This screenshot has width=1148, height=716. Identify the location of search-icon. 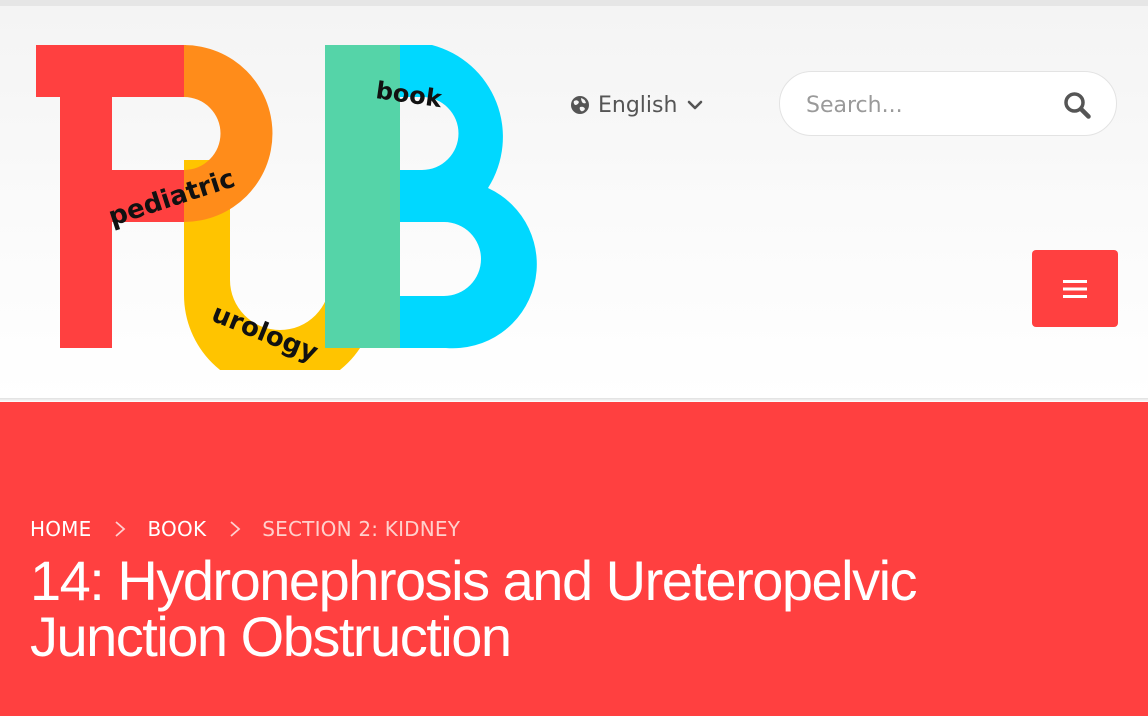
(1077, 105).